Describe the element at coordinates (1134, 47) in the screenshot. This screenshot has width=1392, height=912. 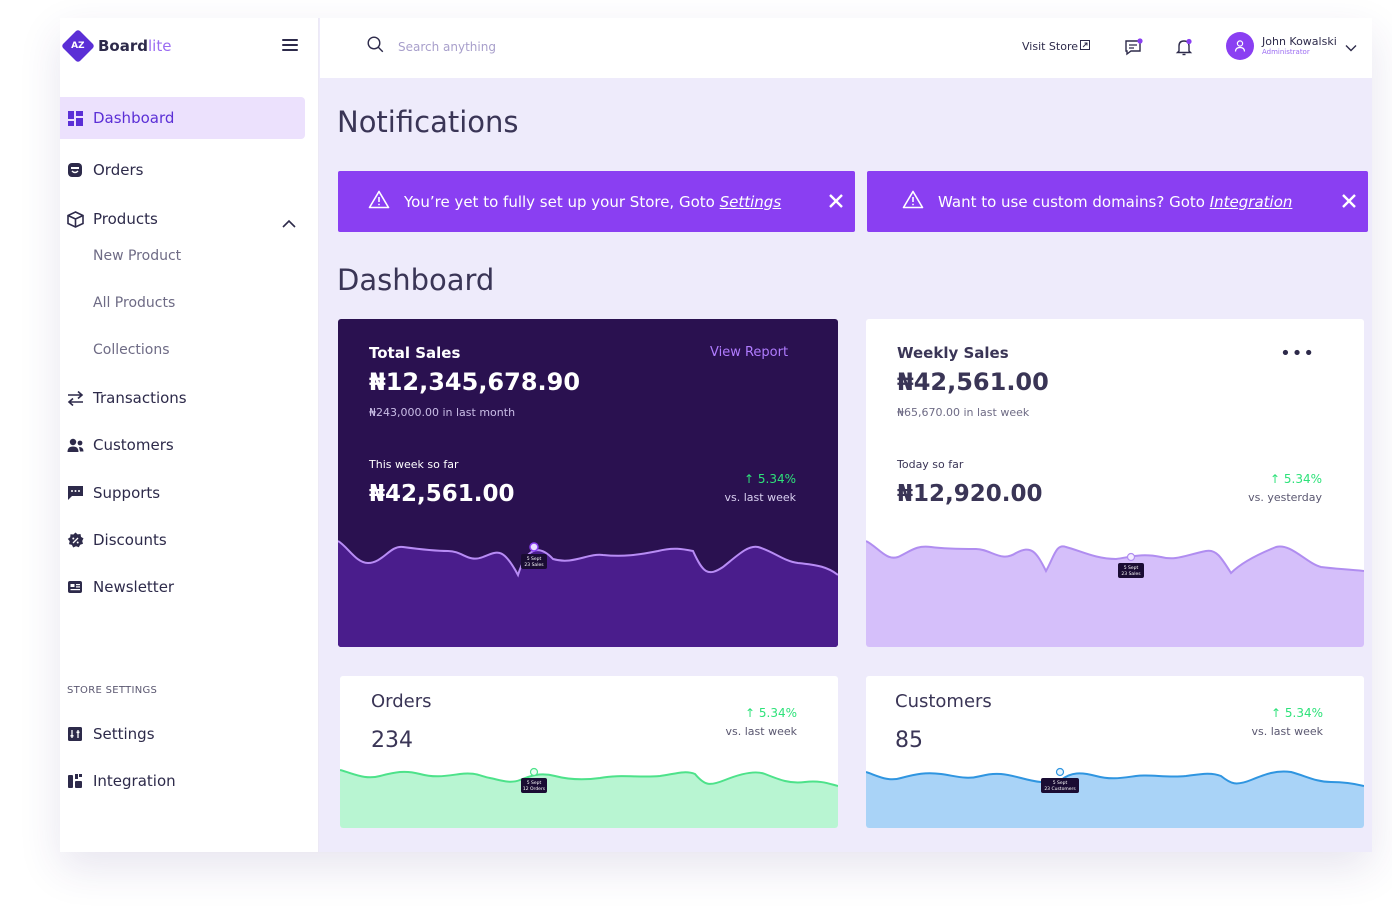
I see `messages-icon` at that location.